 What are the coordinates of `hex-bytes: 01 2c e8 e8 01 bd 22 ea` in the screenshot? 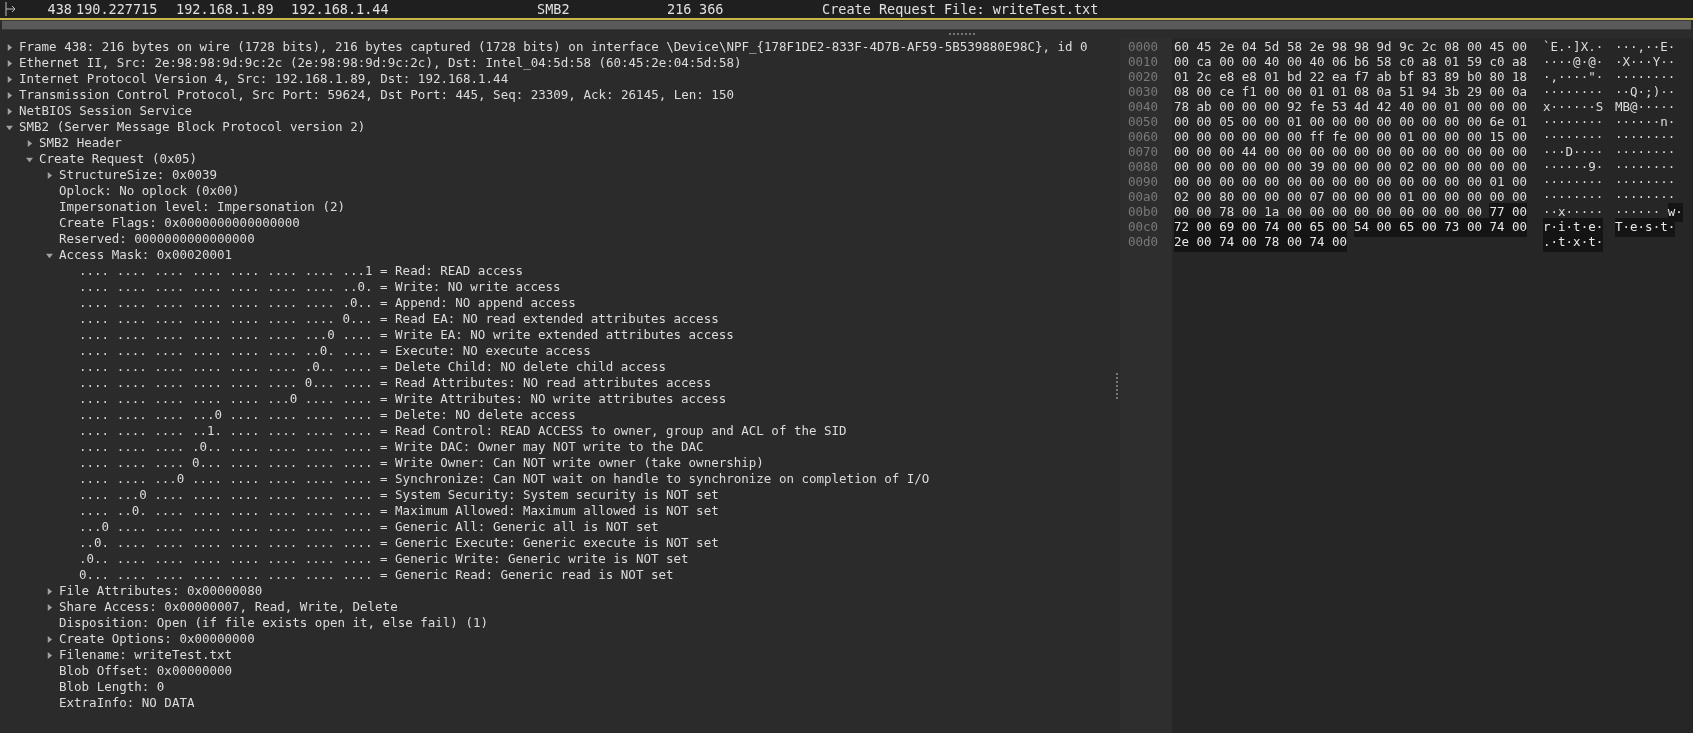 It's located at (1261, 77).